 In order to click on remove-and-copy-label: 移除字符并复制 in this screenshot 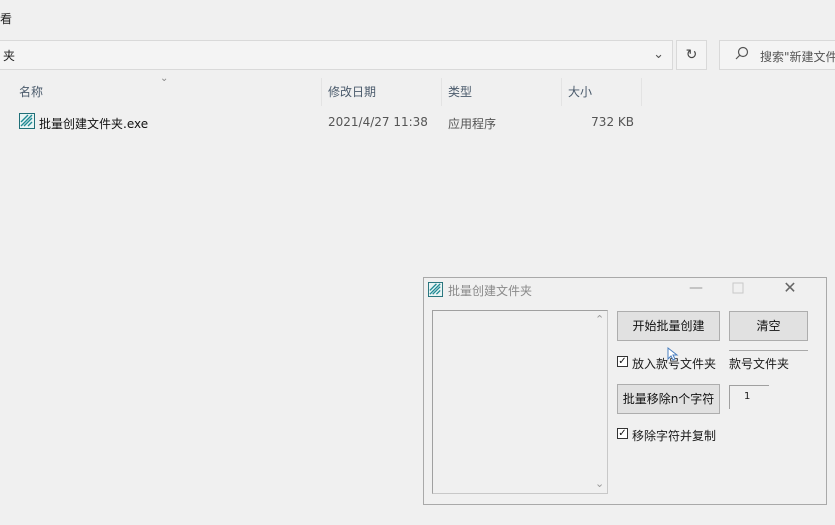, I will do `click(674, 435)`.